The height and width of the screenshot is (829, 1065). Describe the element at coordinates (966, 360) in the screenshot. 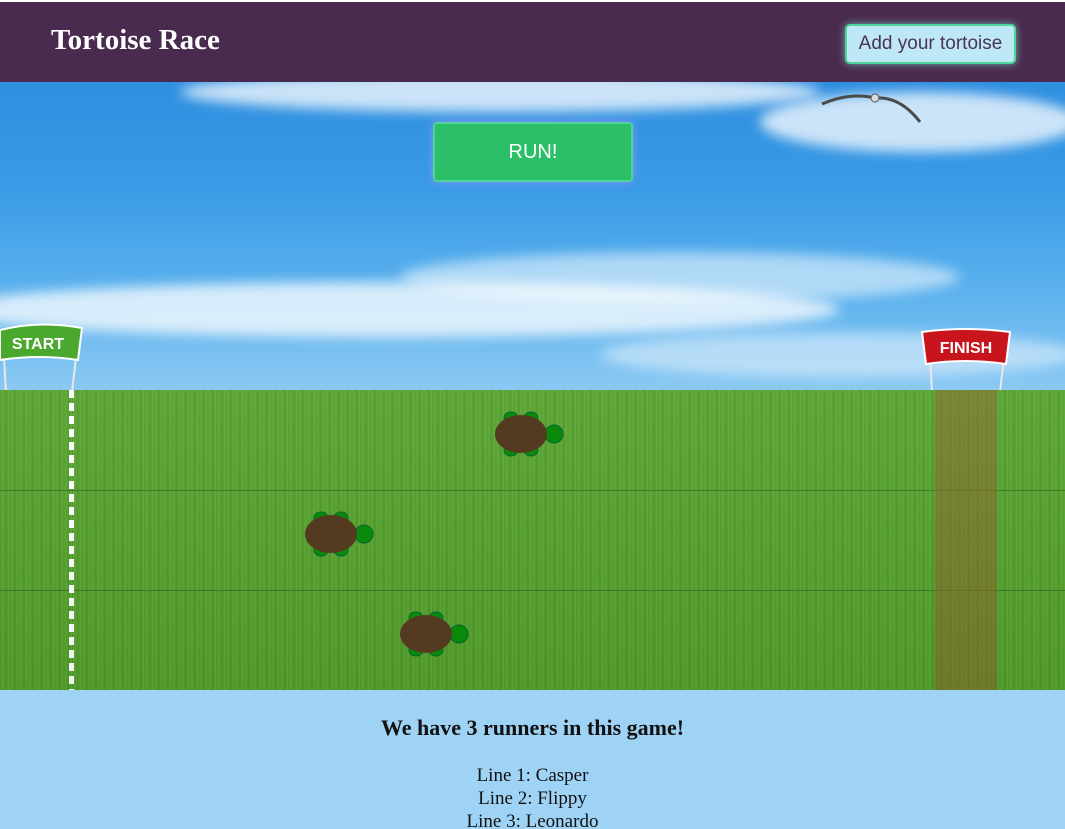

I see `finish-flag-icon: FINISH` at that location.